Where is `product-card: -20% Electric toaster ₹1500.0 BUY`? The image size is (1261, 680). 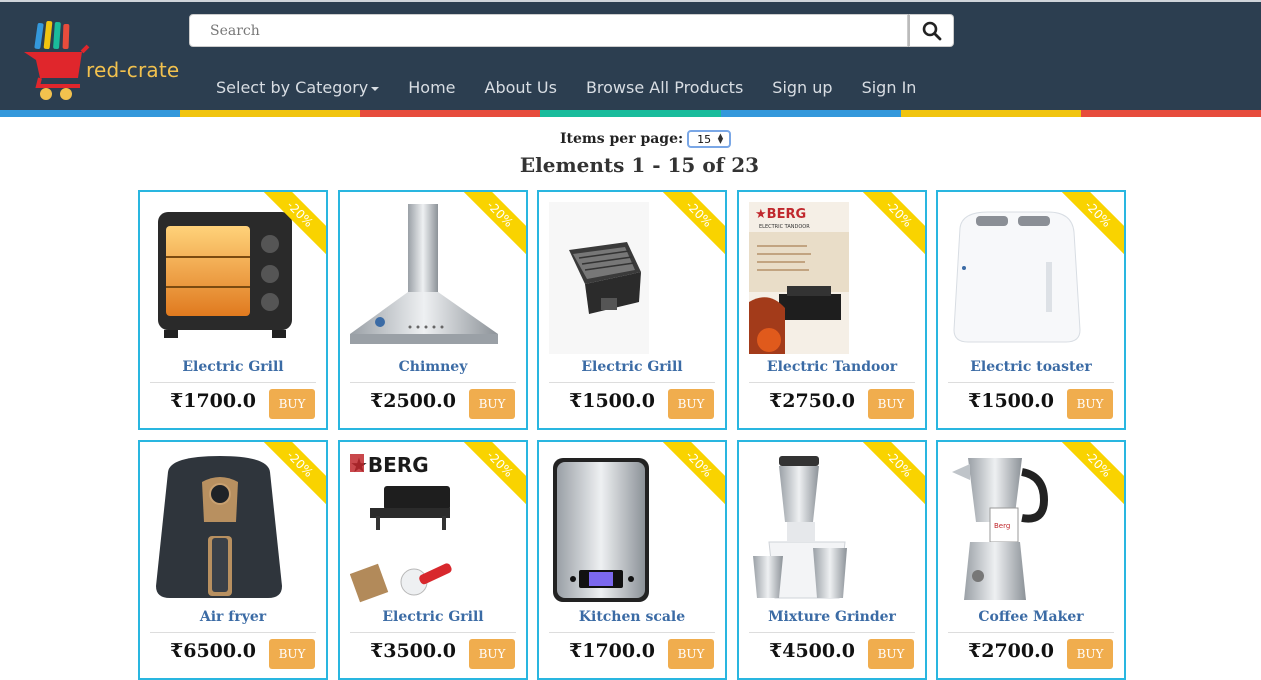 product-card: -20% Electric toaster ₹1500.0 BUY is located at coordinates (1031, 310).